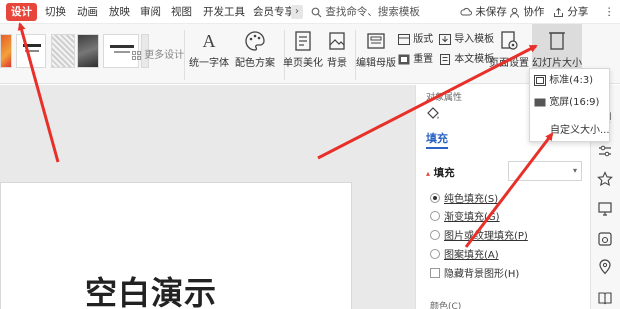 Image resolution: width=620 pixels, height=309 pixels. I want to click on slide-size-button: 幻灯片大小, so click(557, 49).